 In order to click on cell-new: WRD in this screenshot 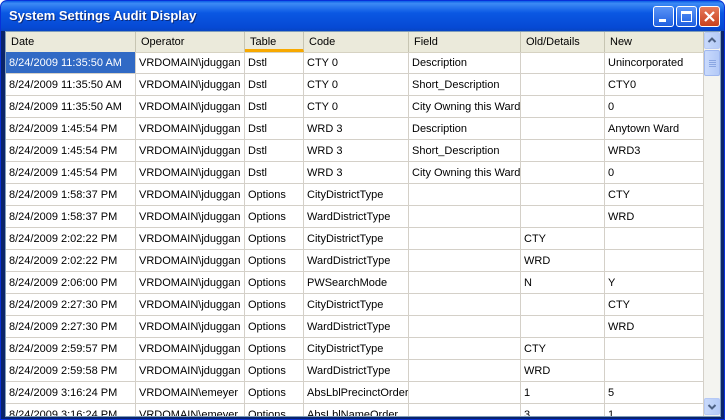, I will do `click(654, 217)`.